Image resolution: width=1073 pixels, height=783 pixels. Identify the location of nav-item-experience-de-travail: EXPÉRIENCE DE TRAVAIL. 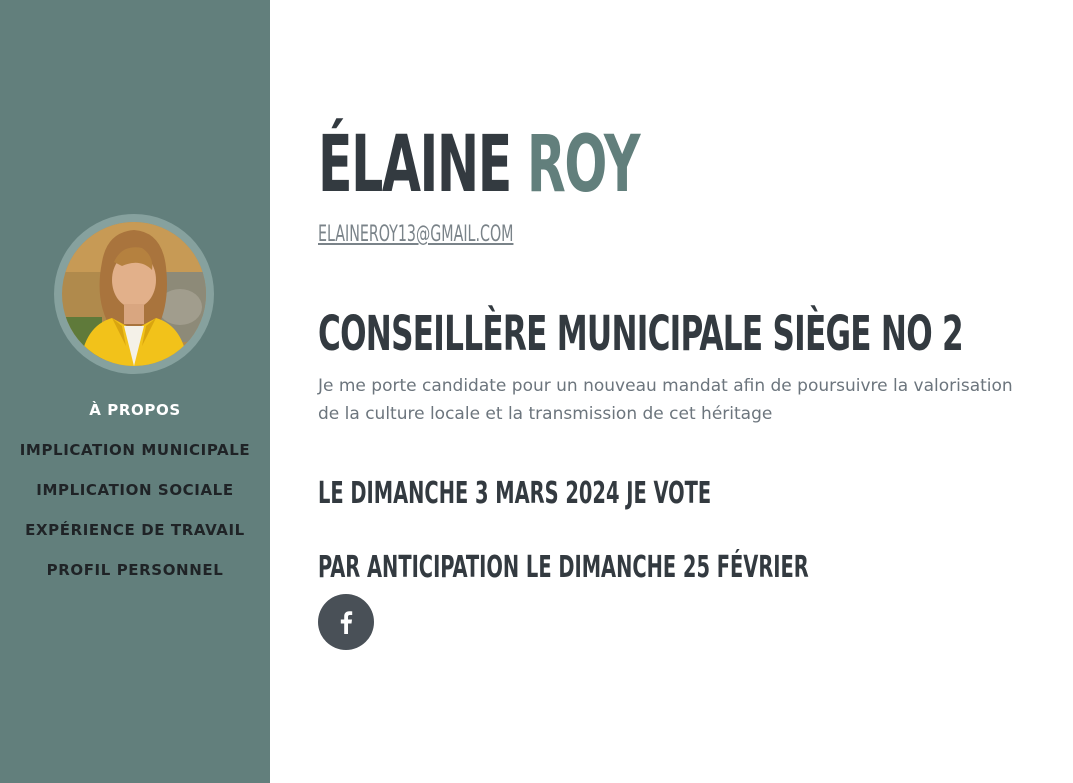
(135, 536).